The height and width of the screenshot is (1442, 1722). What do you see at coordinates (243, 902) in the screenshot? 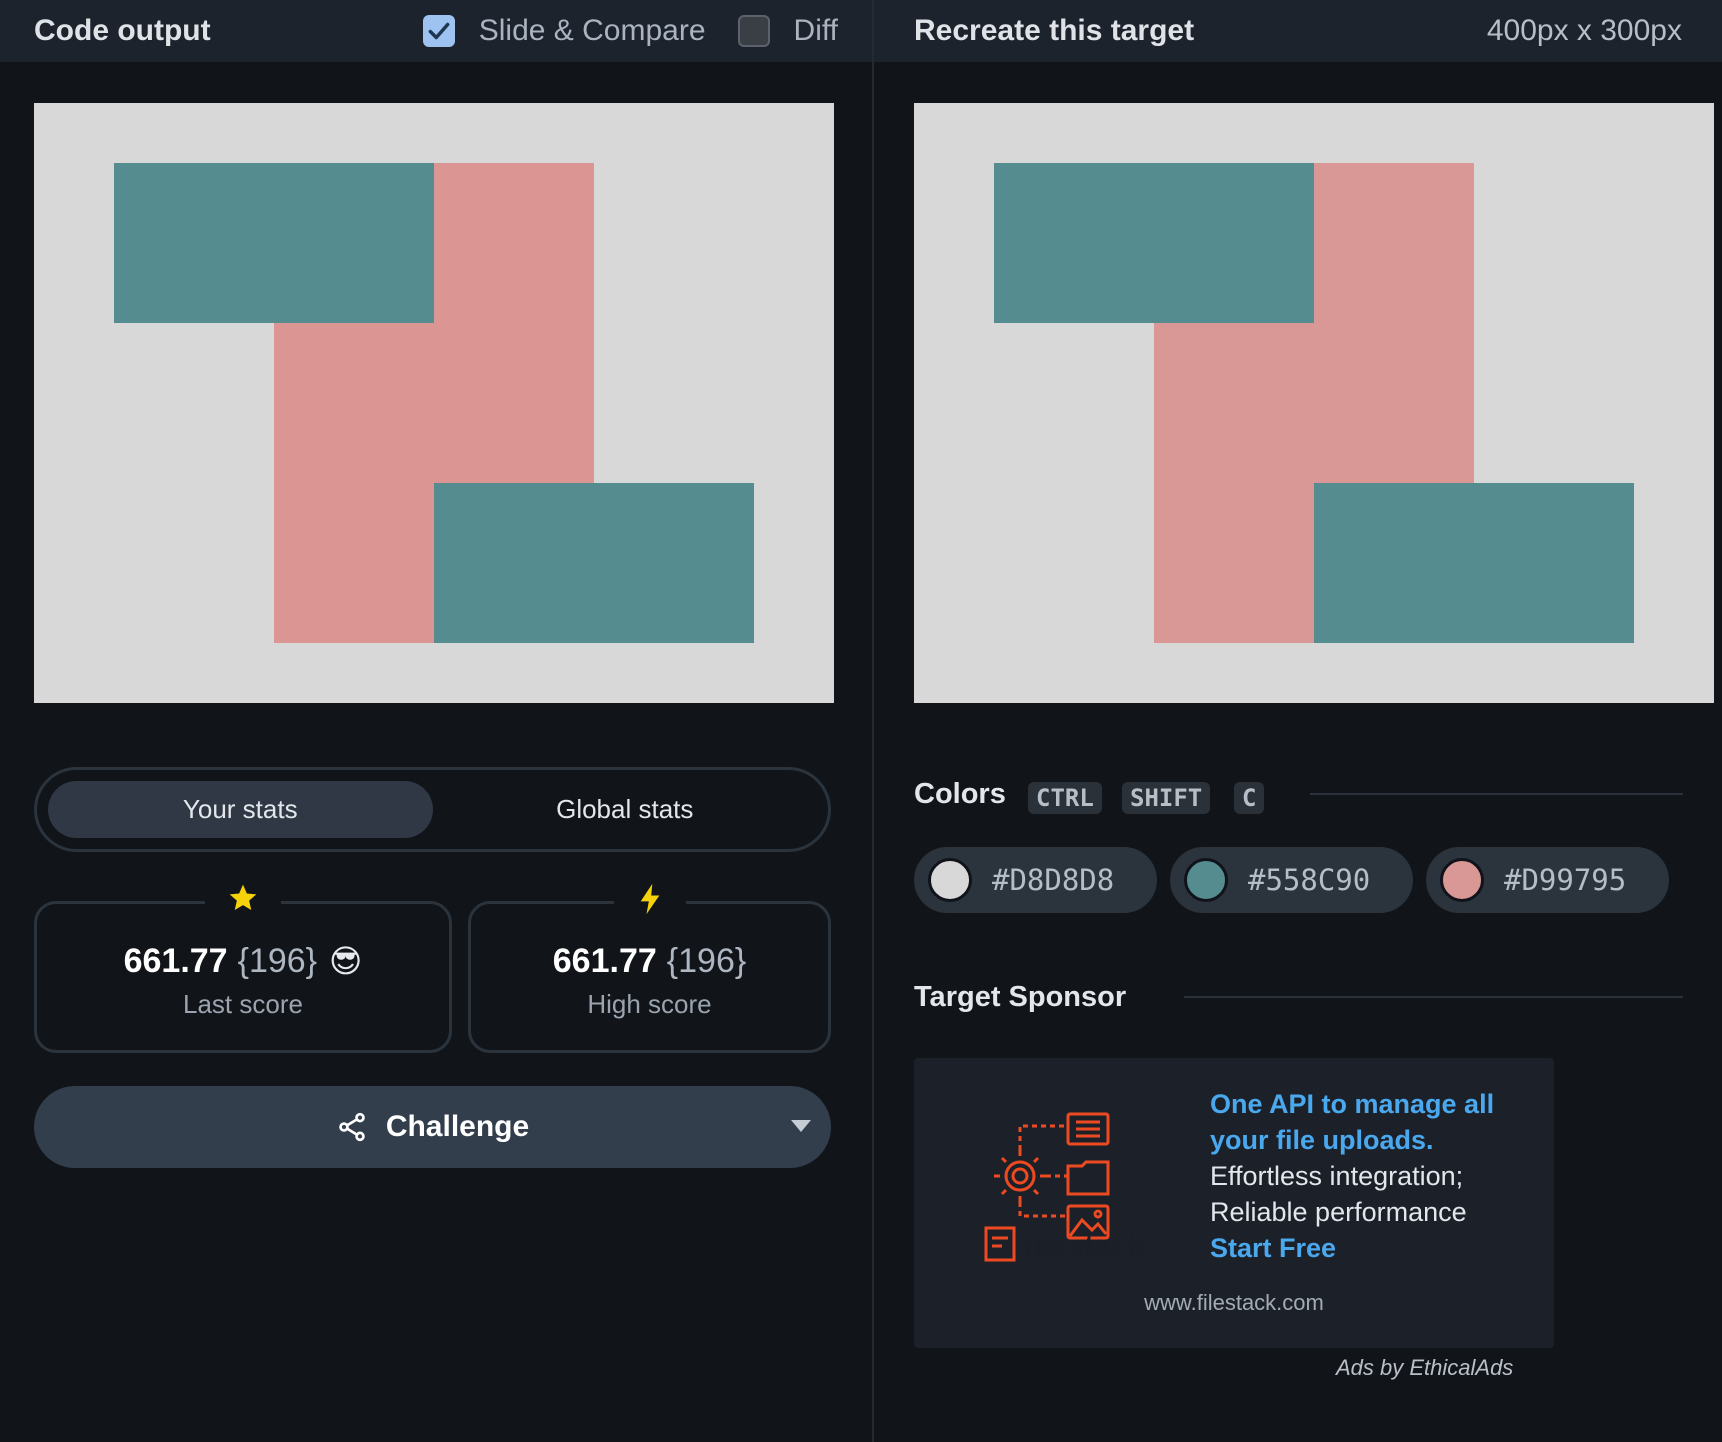
I see `star-icon` at bounding box center [243, 902].